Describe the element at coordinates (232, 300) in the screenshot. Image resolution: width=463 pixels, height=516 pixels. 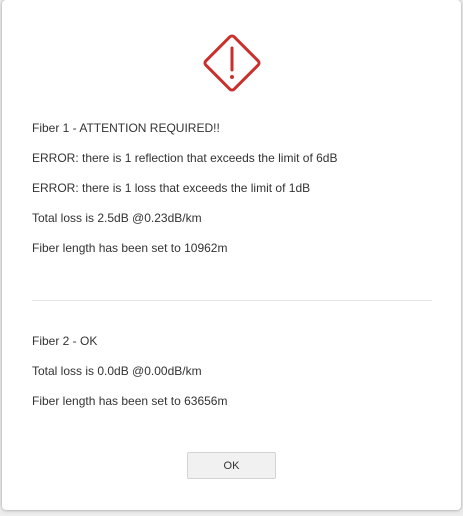
I see `section-divider` at that location.